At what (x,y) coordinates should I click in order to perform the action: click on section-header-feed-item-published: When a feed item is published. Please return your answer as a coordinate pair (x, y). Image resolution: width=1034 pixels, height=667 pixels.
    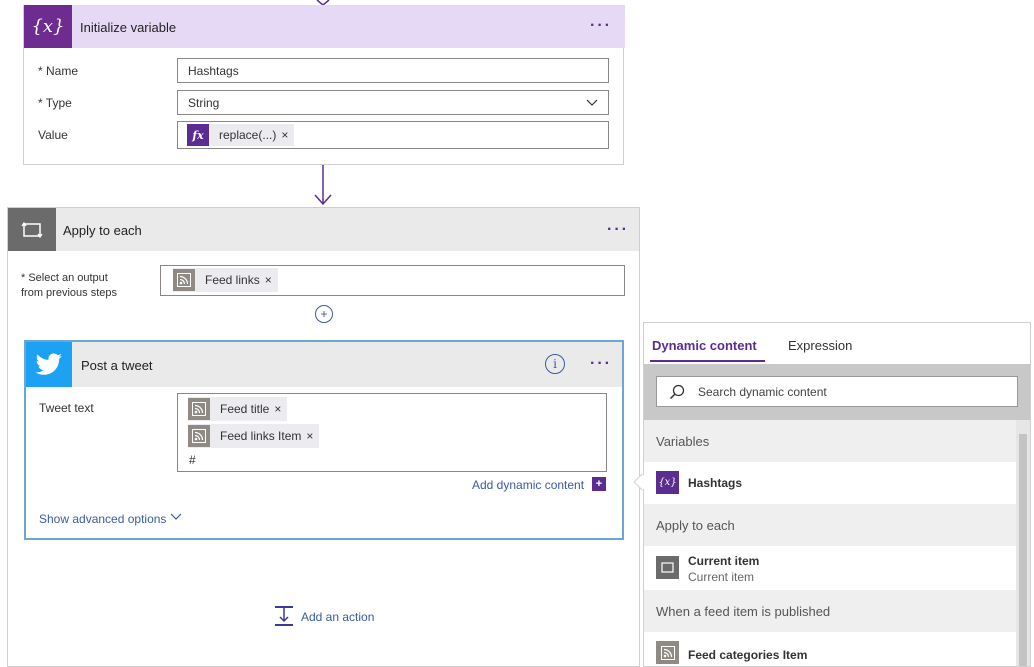
    Looking at the image, I should click on (830, 611).